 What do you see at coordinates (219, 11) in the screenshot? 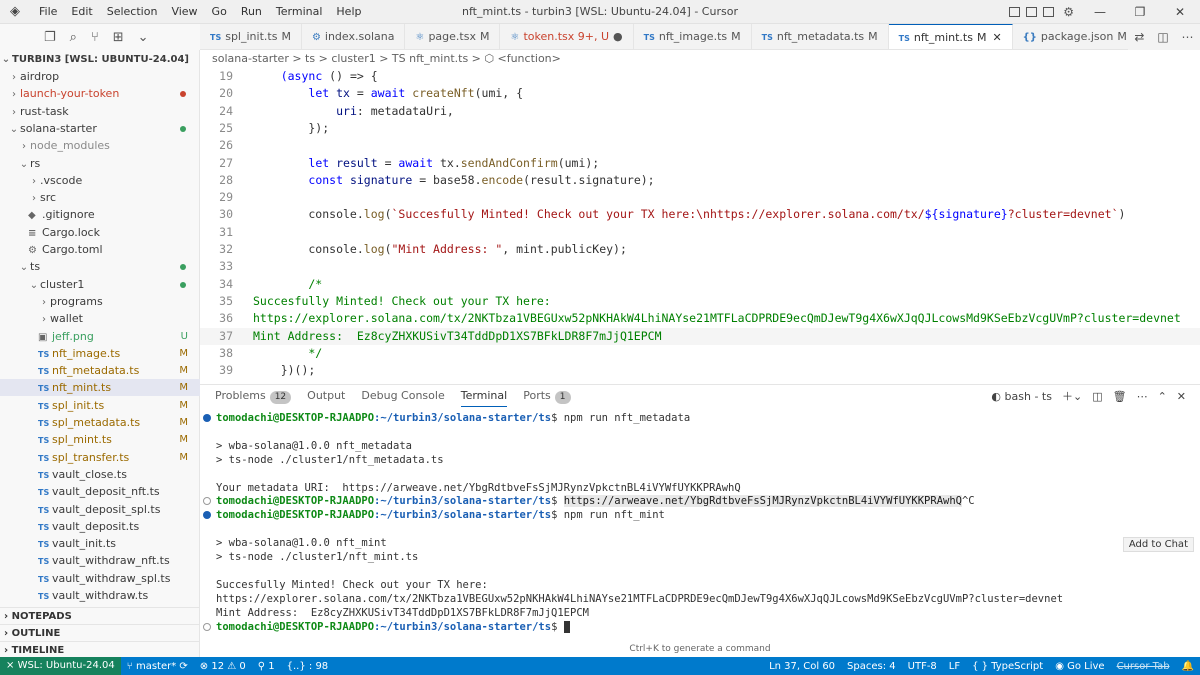
I see `menu-item-go: Go` at bounding box center [219, 11].